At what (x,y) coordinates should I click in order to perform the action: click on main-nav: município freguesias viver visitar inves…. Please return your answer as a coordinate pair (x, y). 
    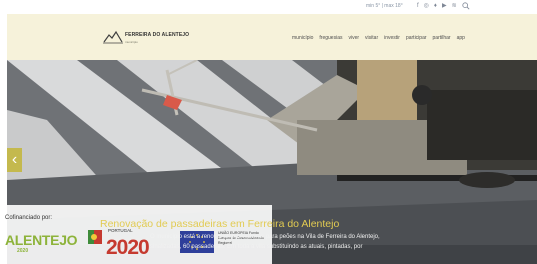
    Looking at the image, I should click on (378, 38).